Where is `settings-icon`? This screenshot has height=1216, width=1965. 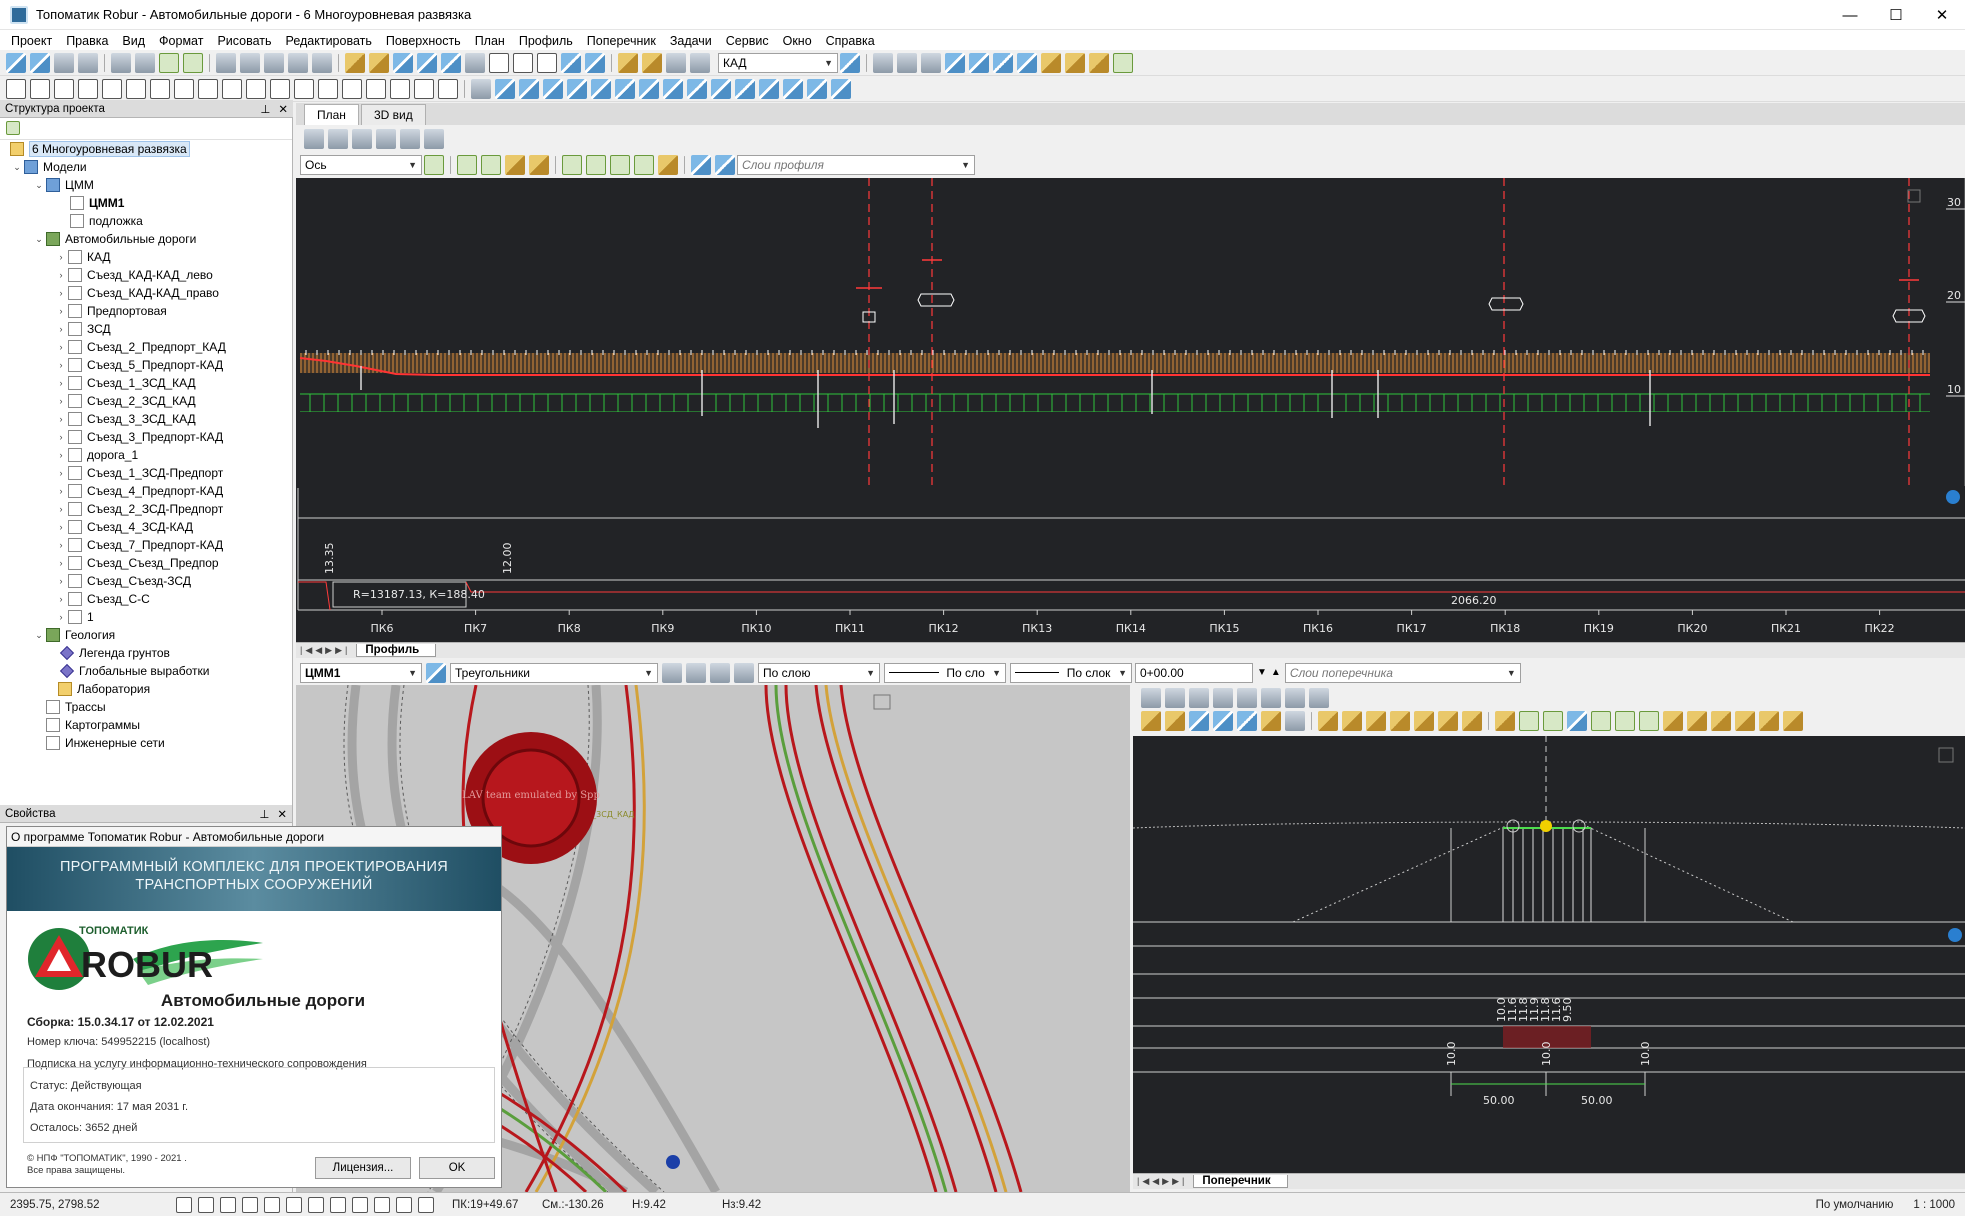
settings-icon is located at coordinates (700, 62).